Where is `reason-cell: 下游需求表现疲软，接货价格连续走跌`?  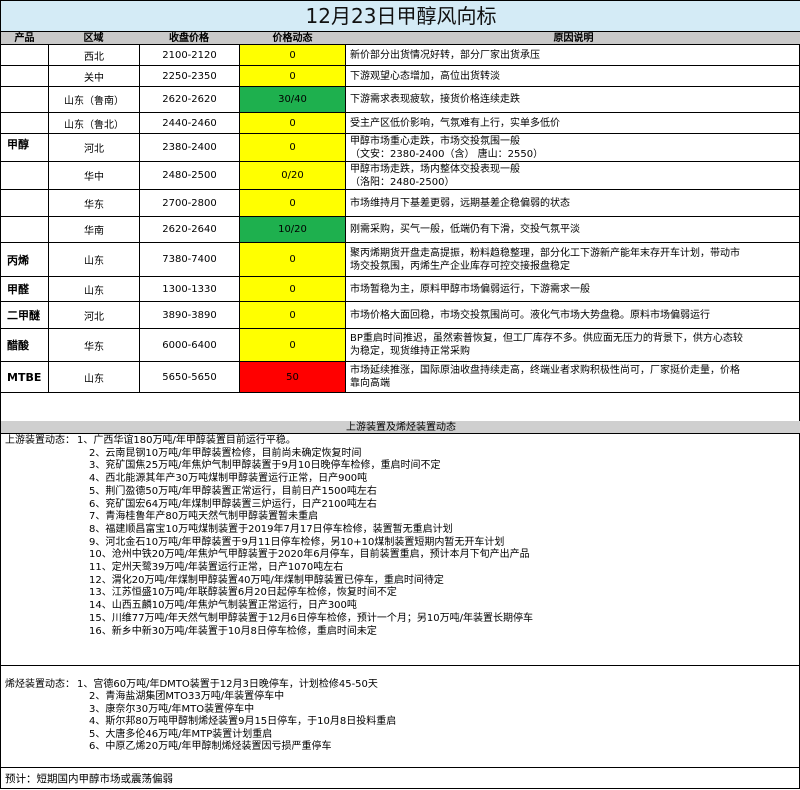 reason-cell: 下游需求表现疲软，接货价格连续走跌 is located at coordinates (573, 99).